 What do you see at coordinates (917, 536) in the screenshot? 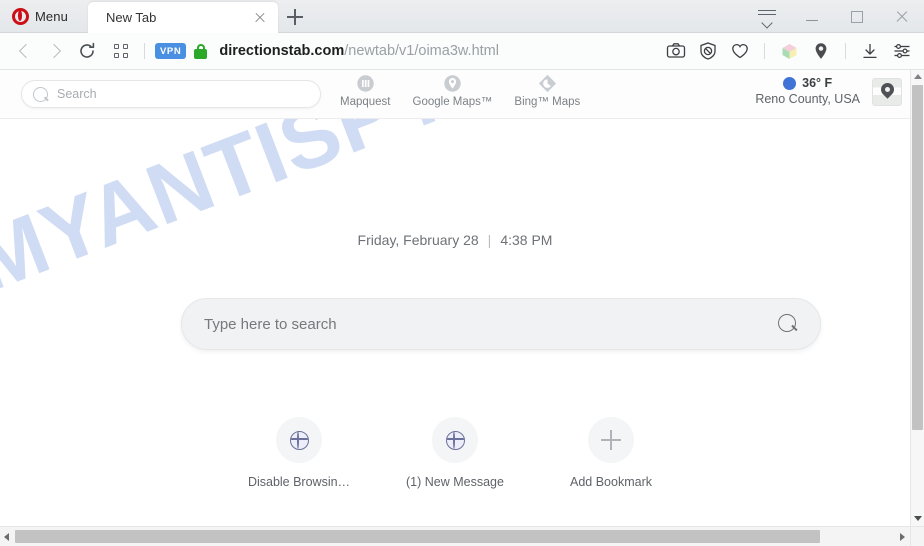
I see `scrollbar-corner` at bounding box center [917, 536].